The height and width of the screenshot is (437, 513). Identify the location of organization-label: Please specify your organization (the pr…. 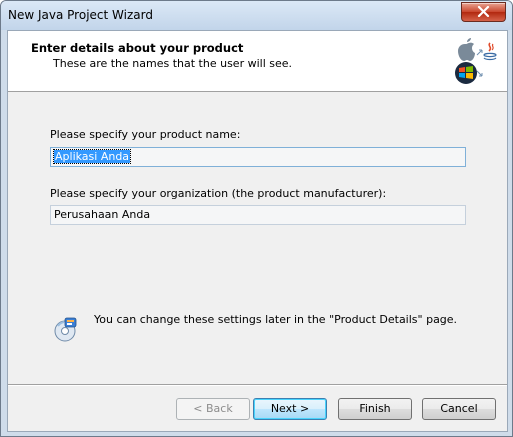
(218, 193).